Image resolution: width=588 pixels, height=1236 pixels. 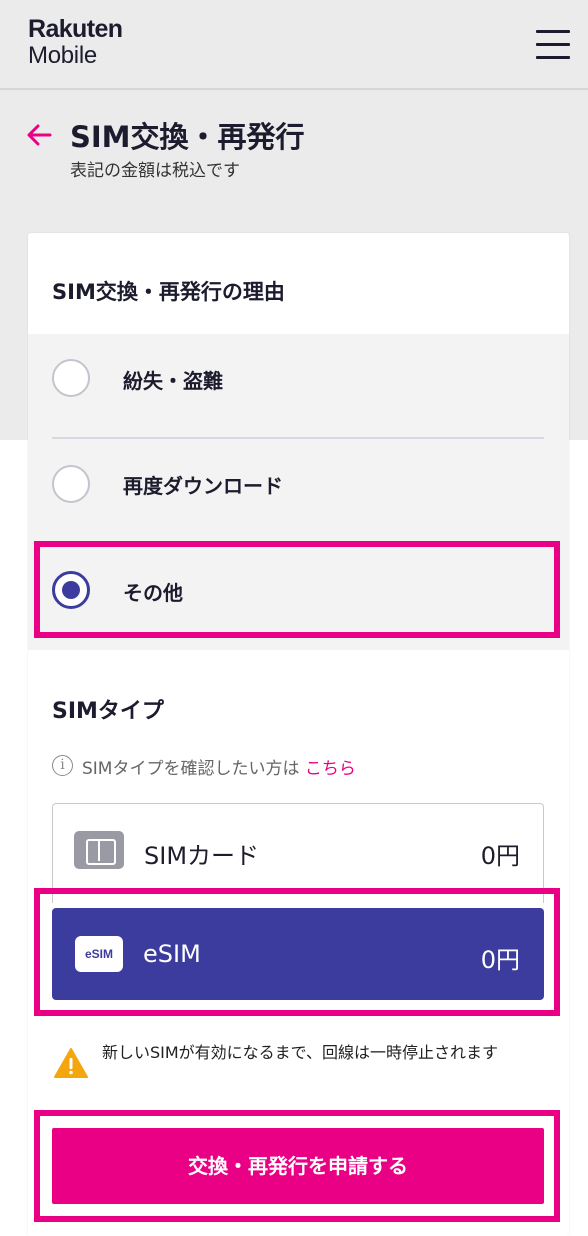 What do you see at coordinates (298, 1166) in the screenshot?
I see `submit-button: 交換・再発行を申請する` at bounding box center [298, 1166].